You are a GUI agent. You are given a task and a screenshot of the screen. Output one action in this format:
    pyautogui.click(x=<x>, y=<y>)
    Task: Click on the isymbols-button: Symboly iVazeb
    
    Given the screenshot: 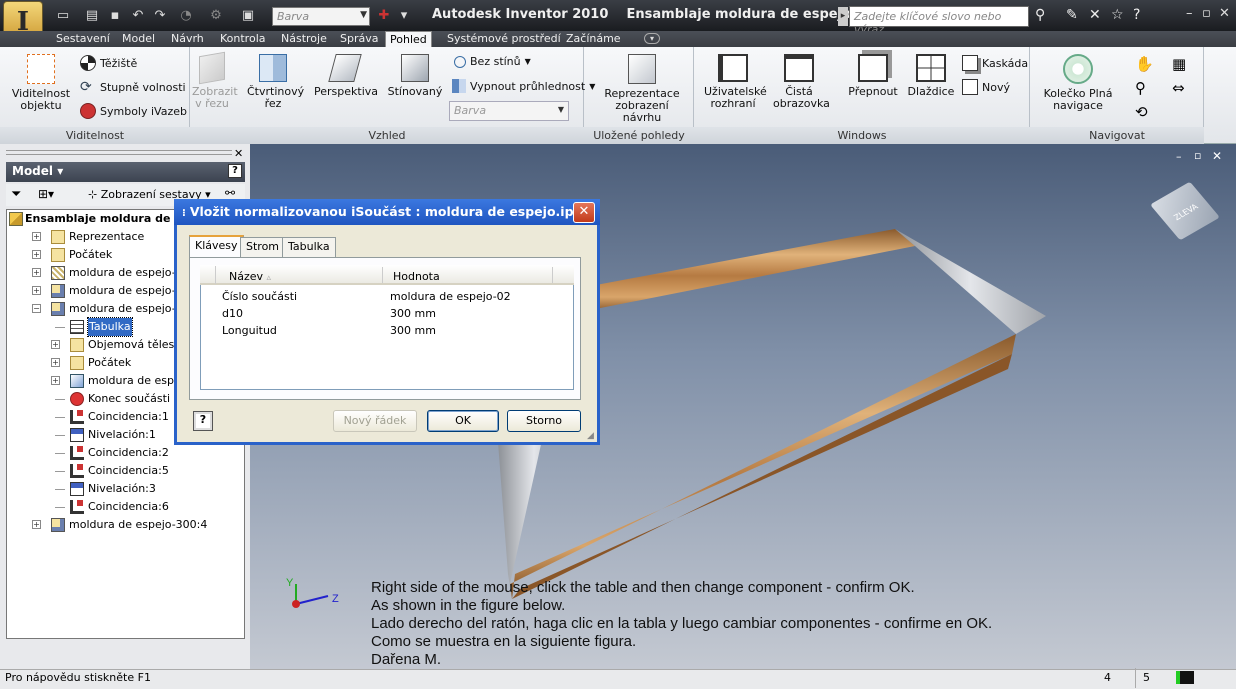 What is the action you would take?
    pyautogui.click(x=133, y=111)
    